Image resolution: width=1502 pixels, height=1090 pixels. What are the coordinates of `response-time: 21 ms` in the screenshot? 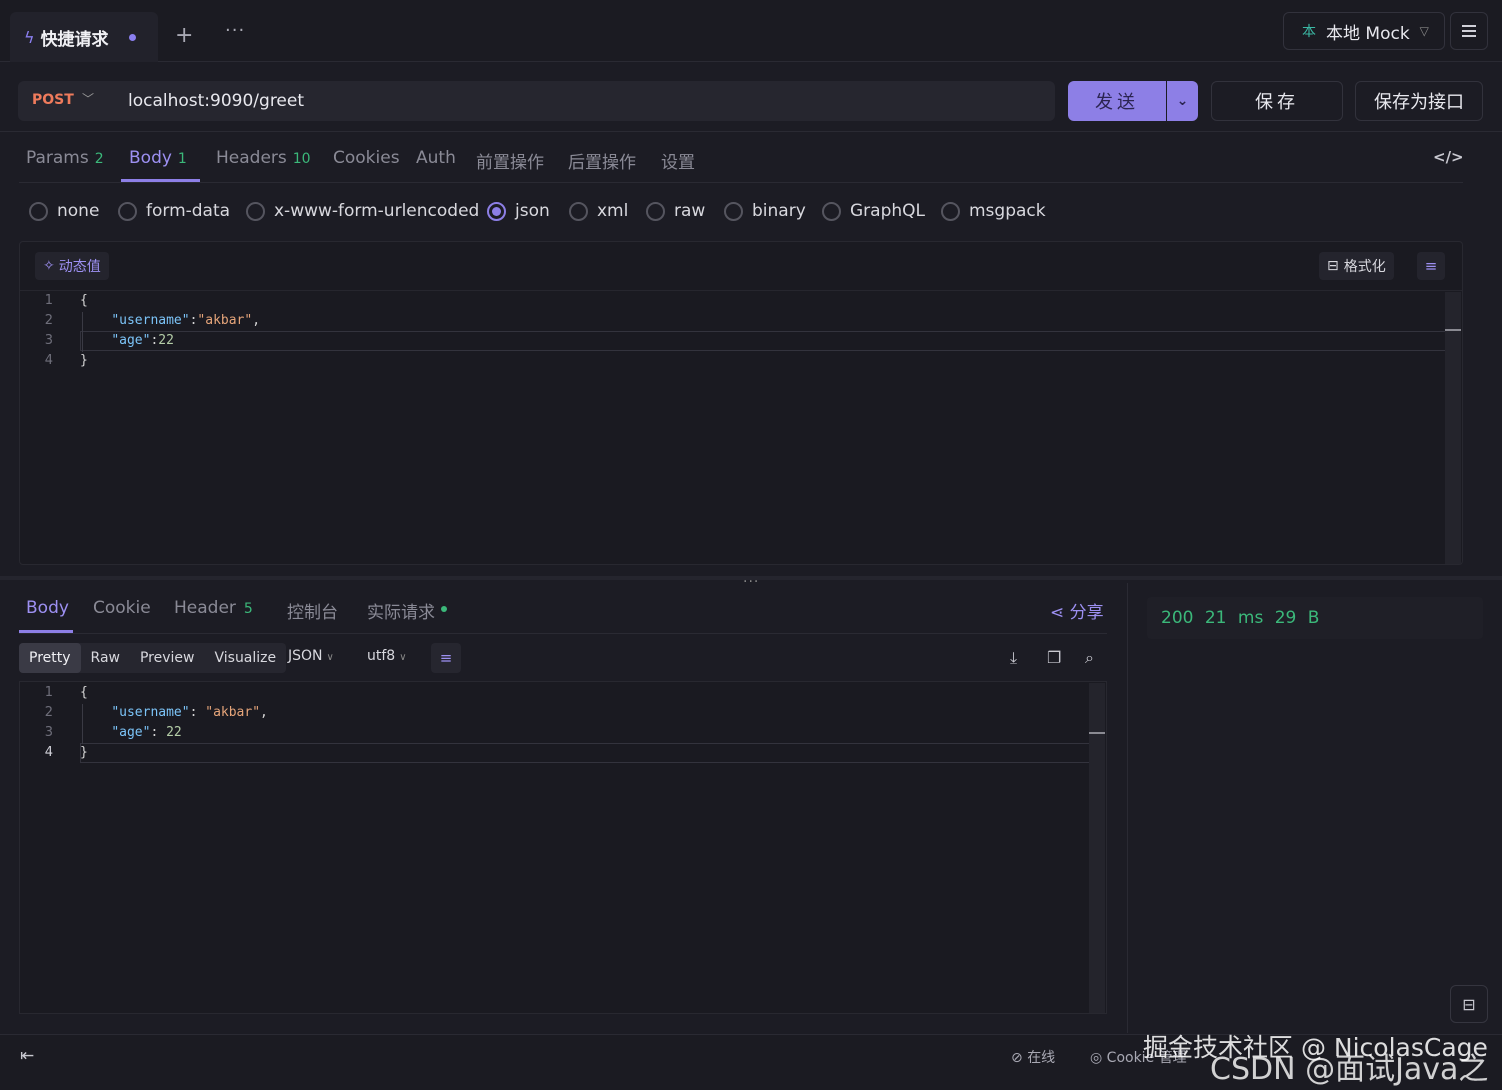 It's located at (1234, 618).